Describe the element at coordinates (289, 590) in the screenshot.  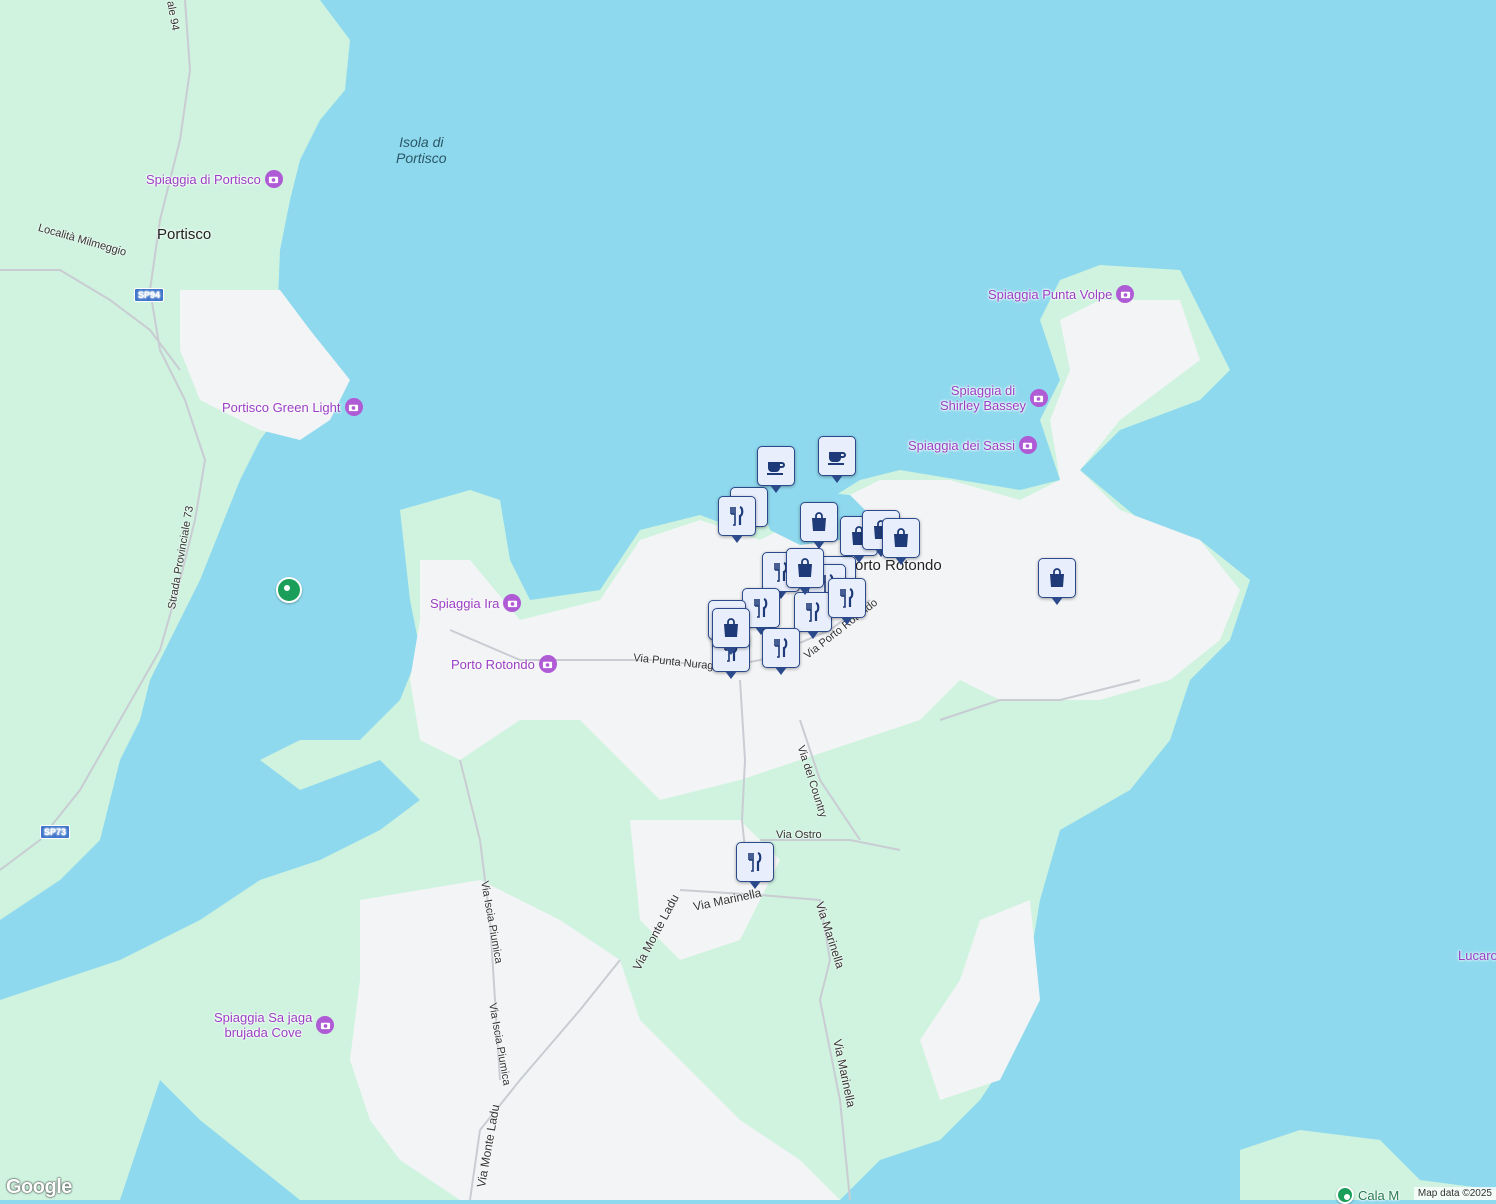
I see `location-pin-icon` at that location.